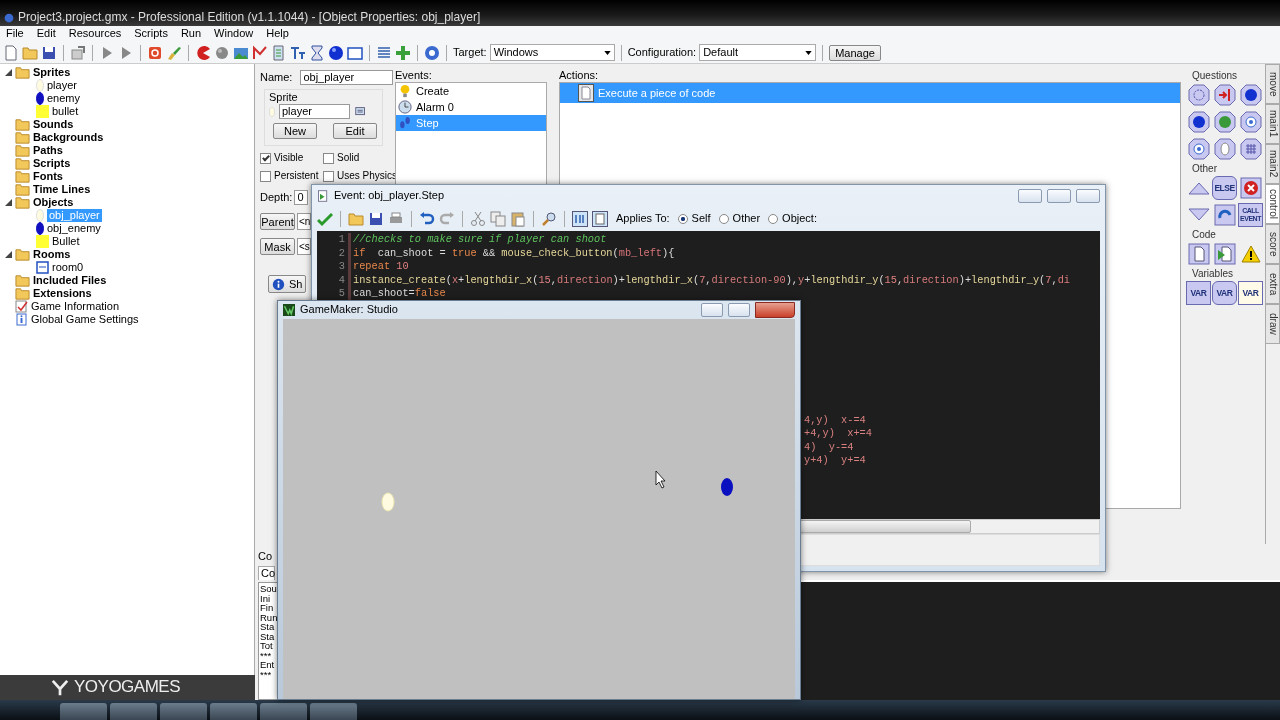 Image resolution: width=1280 pixels, height=720 pixels. What do you see at coordinates (1273, 204) in the screenshot?
I see `side-tab: control` at bounding box center [1273, 204].